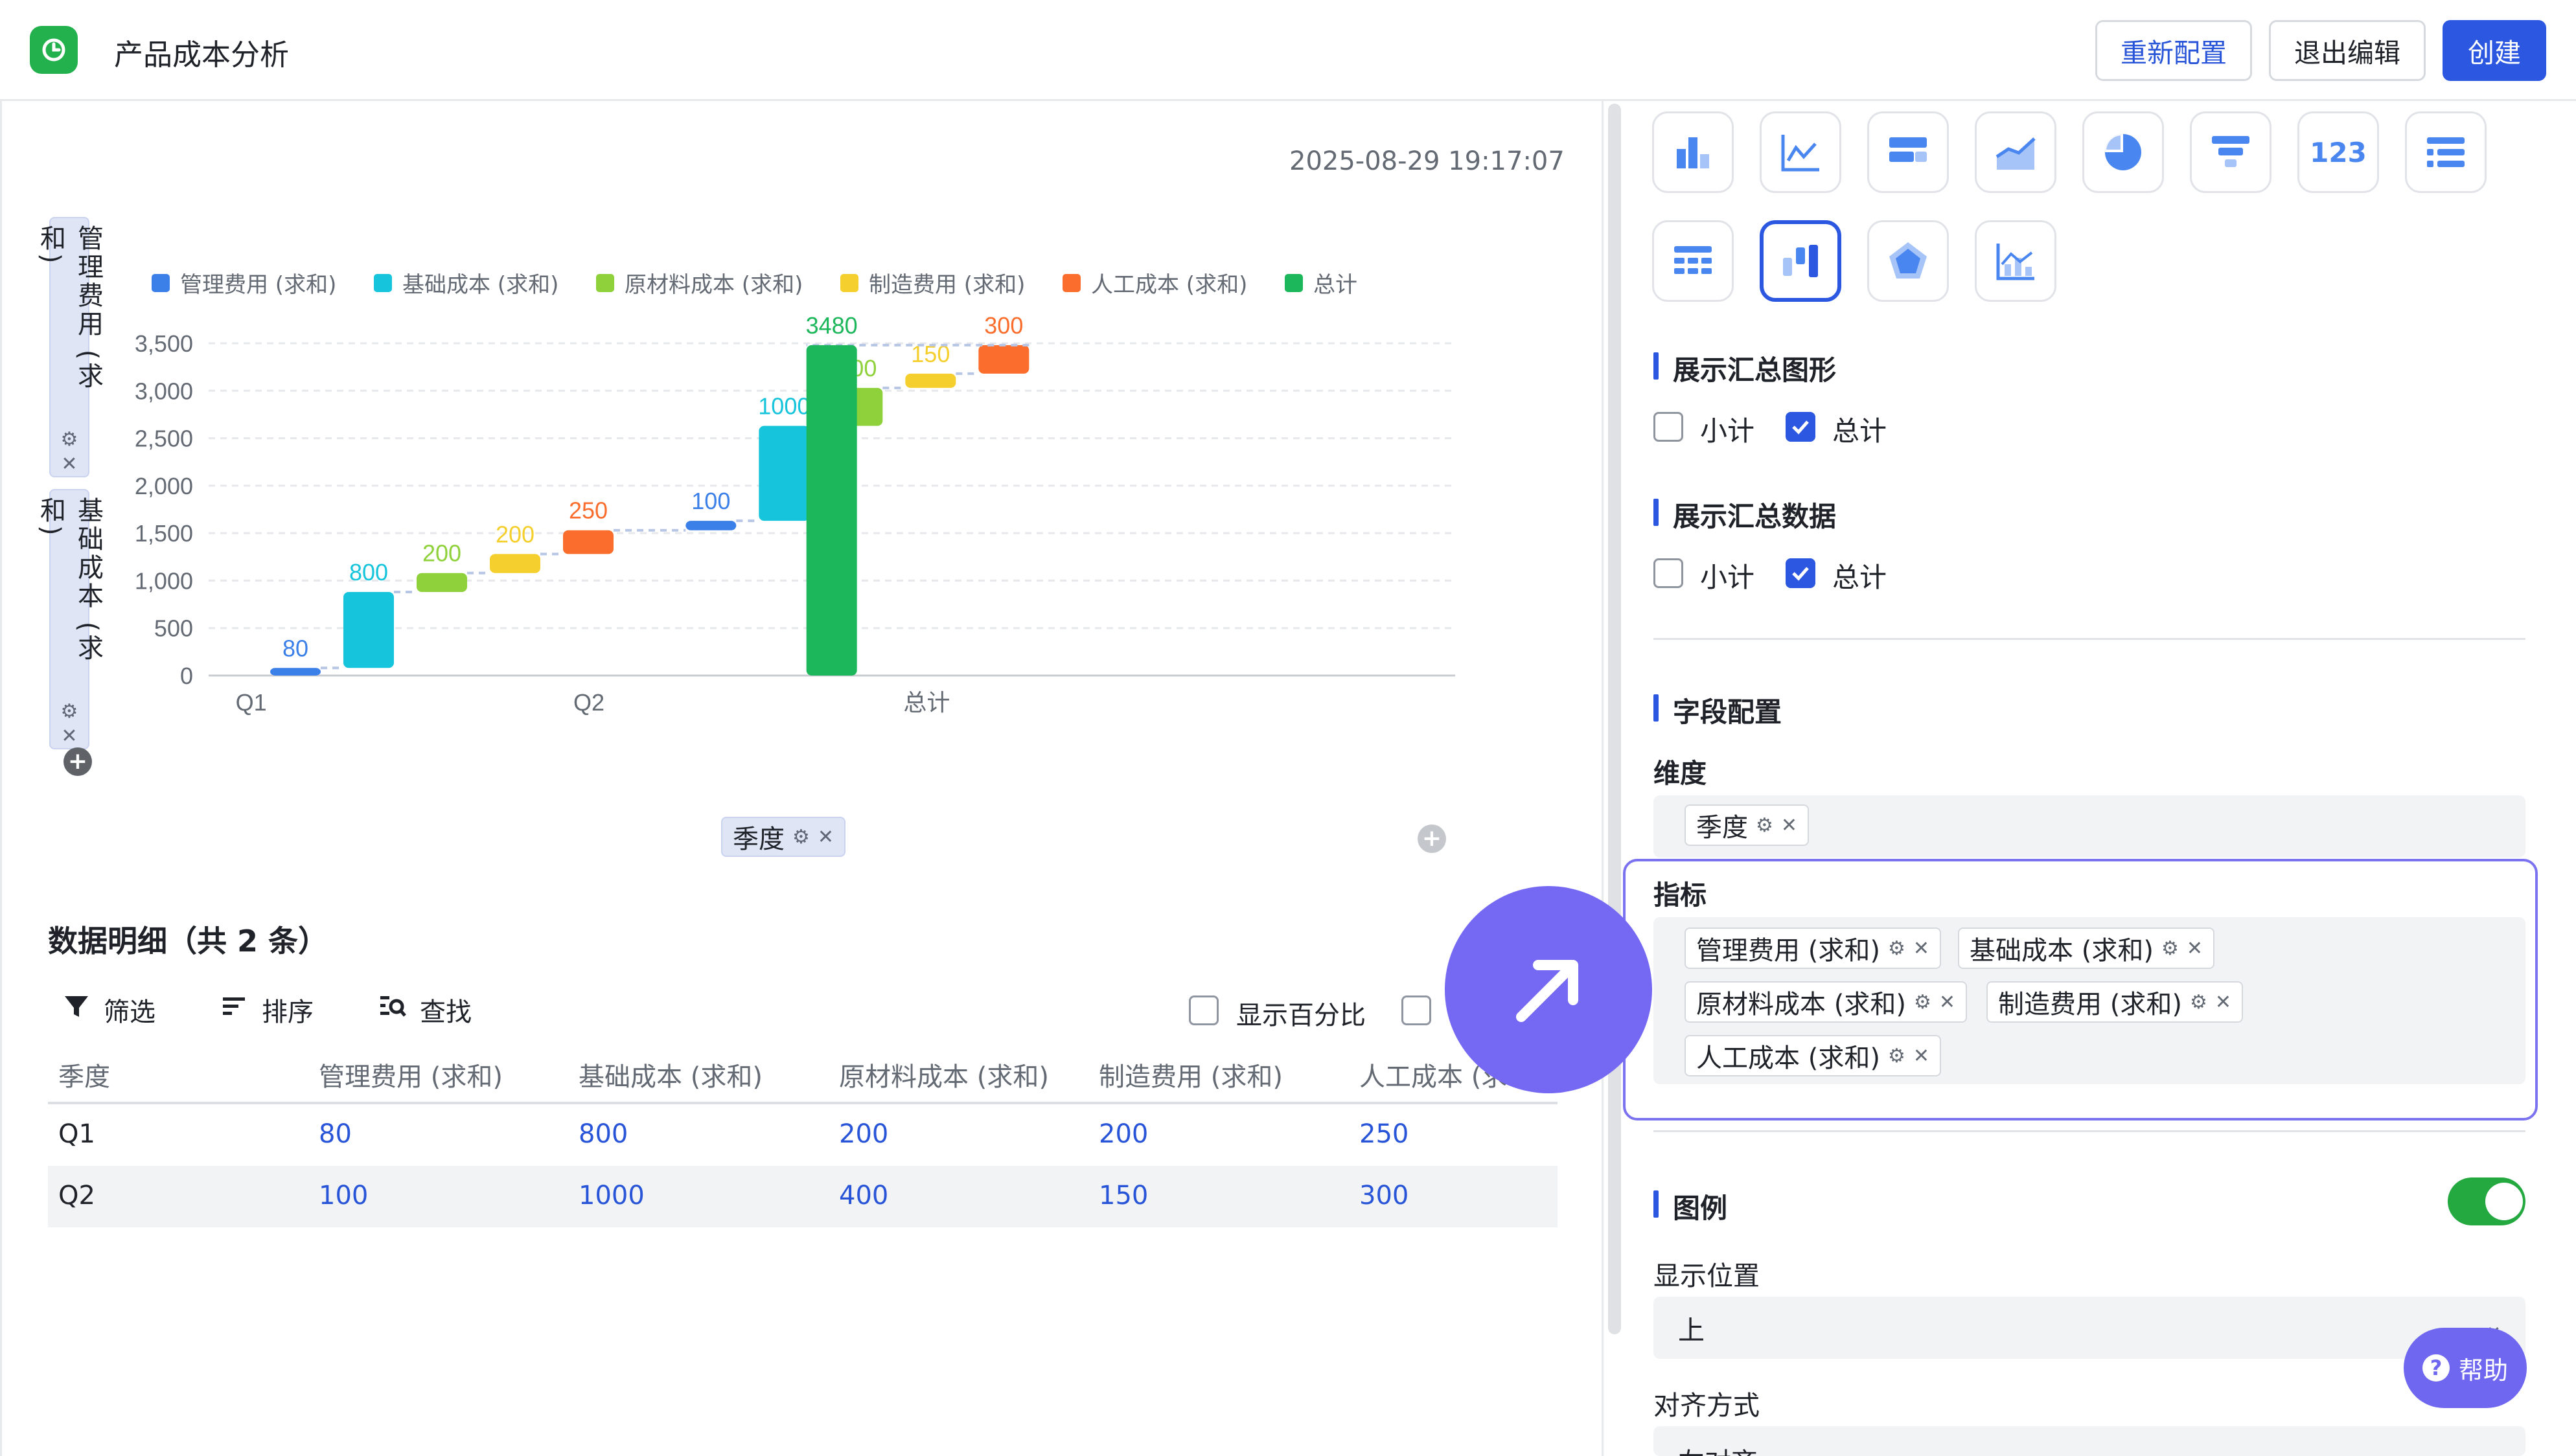 The width and height of the screenshot is (2576, 1456). What do you see at coordinates (481, 285) in the screenshot?
I see `legend-label: 基础成本 (求和)` at bounding box center [481, 285].